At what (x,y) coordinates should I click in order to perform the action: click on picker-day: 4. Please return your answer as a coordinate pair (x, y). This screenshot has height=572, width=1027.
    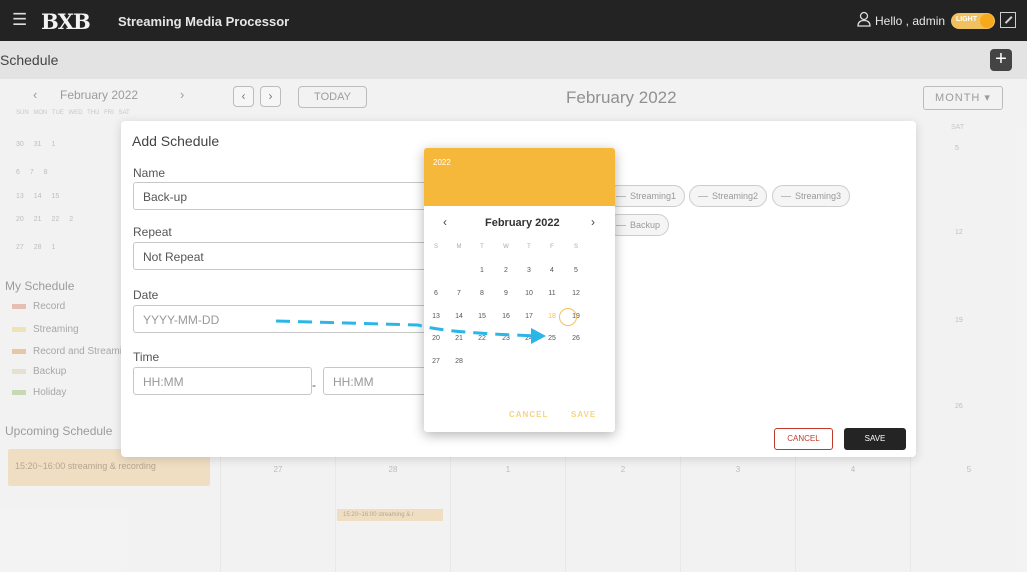
    Looking at the image, I should click on (552, 270).